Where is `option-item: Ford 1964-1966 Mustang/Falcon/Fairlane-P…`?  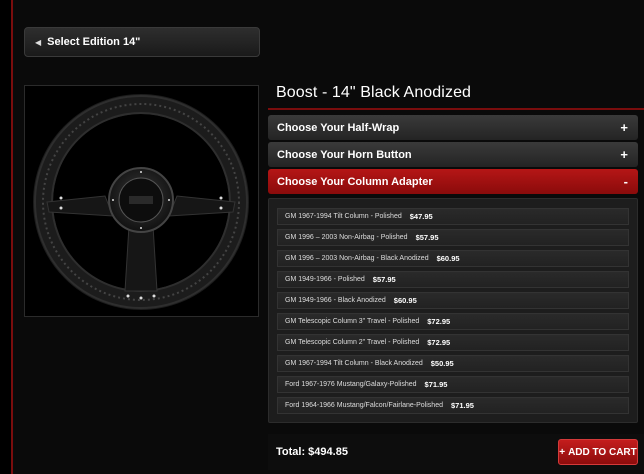
option-item: Ford 1964-1966 Mustang/Falcon/Fairlane-P… is located at coordinates (453, 405).